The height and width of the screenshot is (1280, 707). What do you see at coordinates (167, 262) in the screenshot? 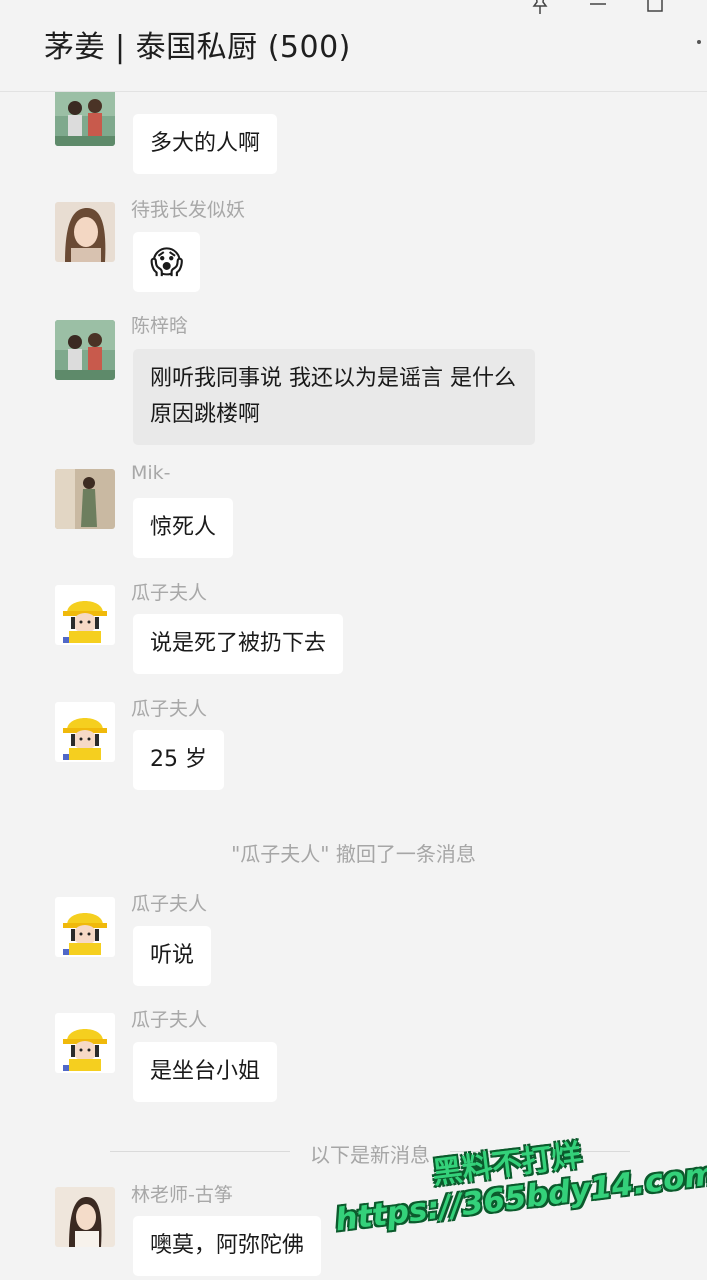
I see `message-bubble: 😱` at bounding box center [167, 262].